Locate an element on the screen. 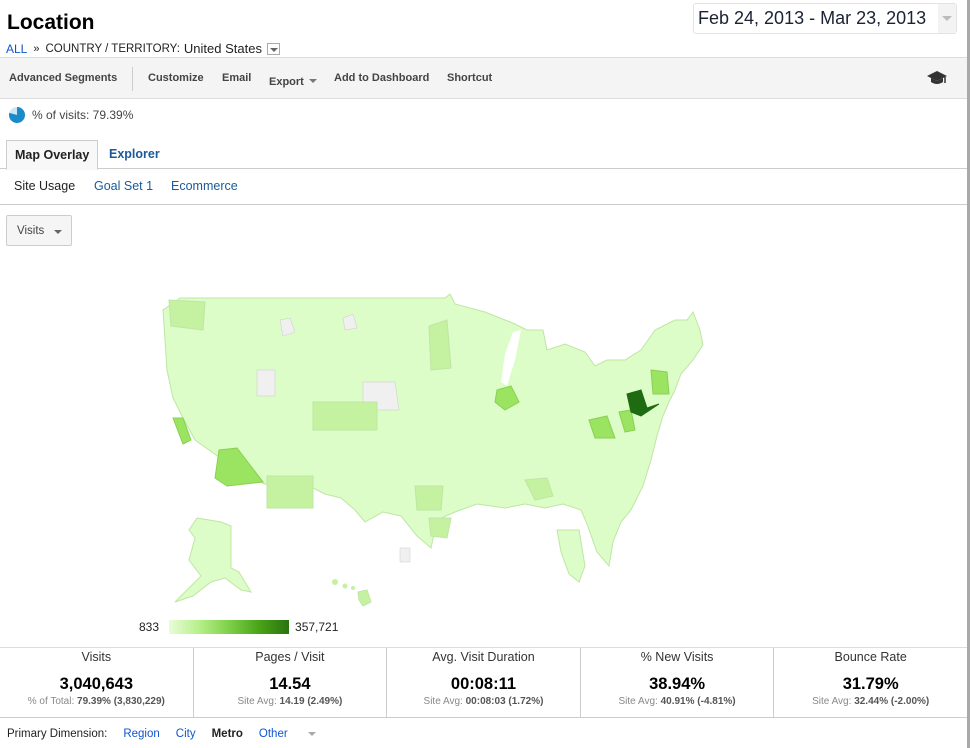 This screenshot has width=970, height=748. country-dropdown-button is located at coordinates (273, 48).